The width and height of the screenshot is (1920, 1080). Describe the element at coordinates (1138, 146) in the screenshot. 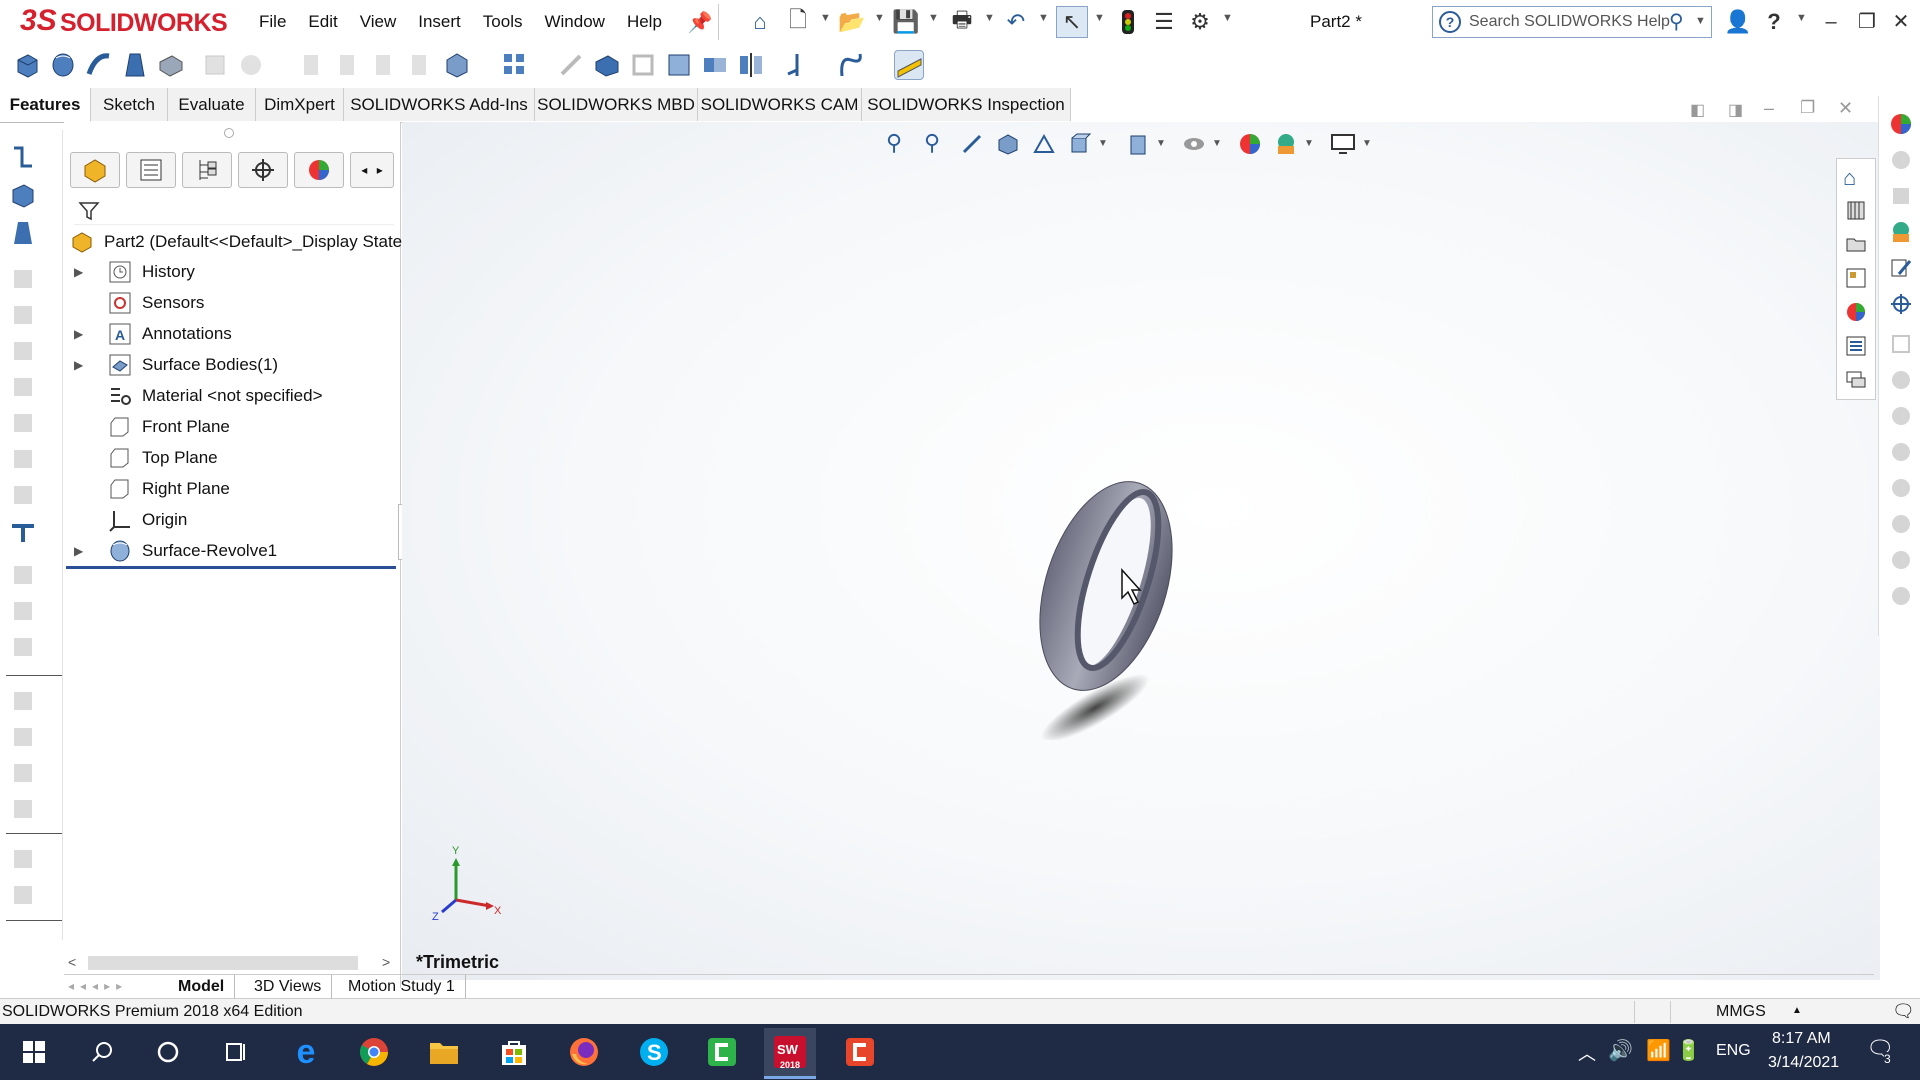

I see `display-style-icon` at that location.